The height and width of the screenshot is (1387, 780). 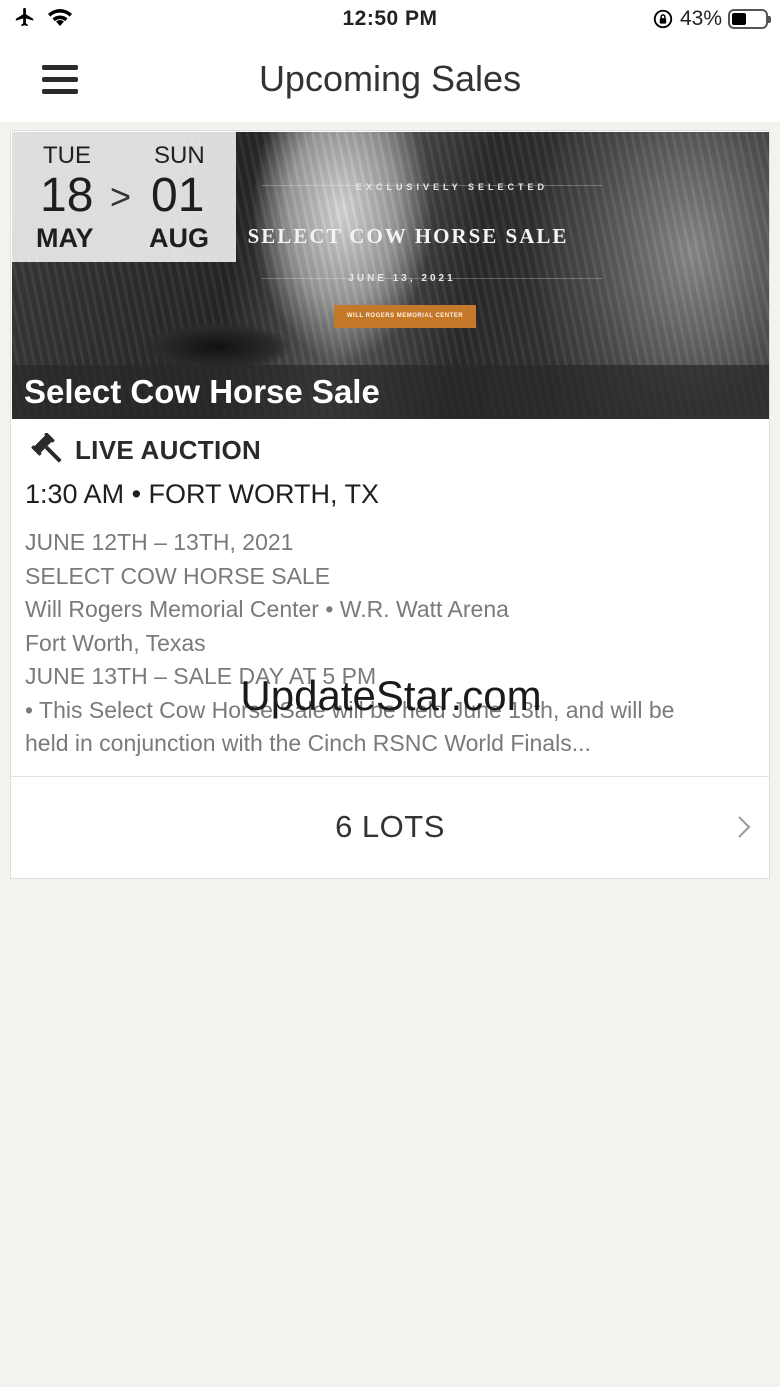 I want to click on nav-bar: Upcoming Sales, so click(x=390, y=81).